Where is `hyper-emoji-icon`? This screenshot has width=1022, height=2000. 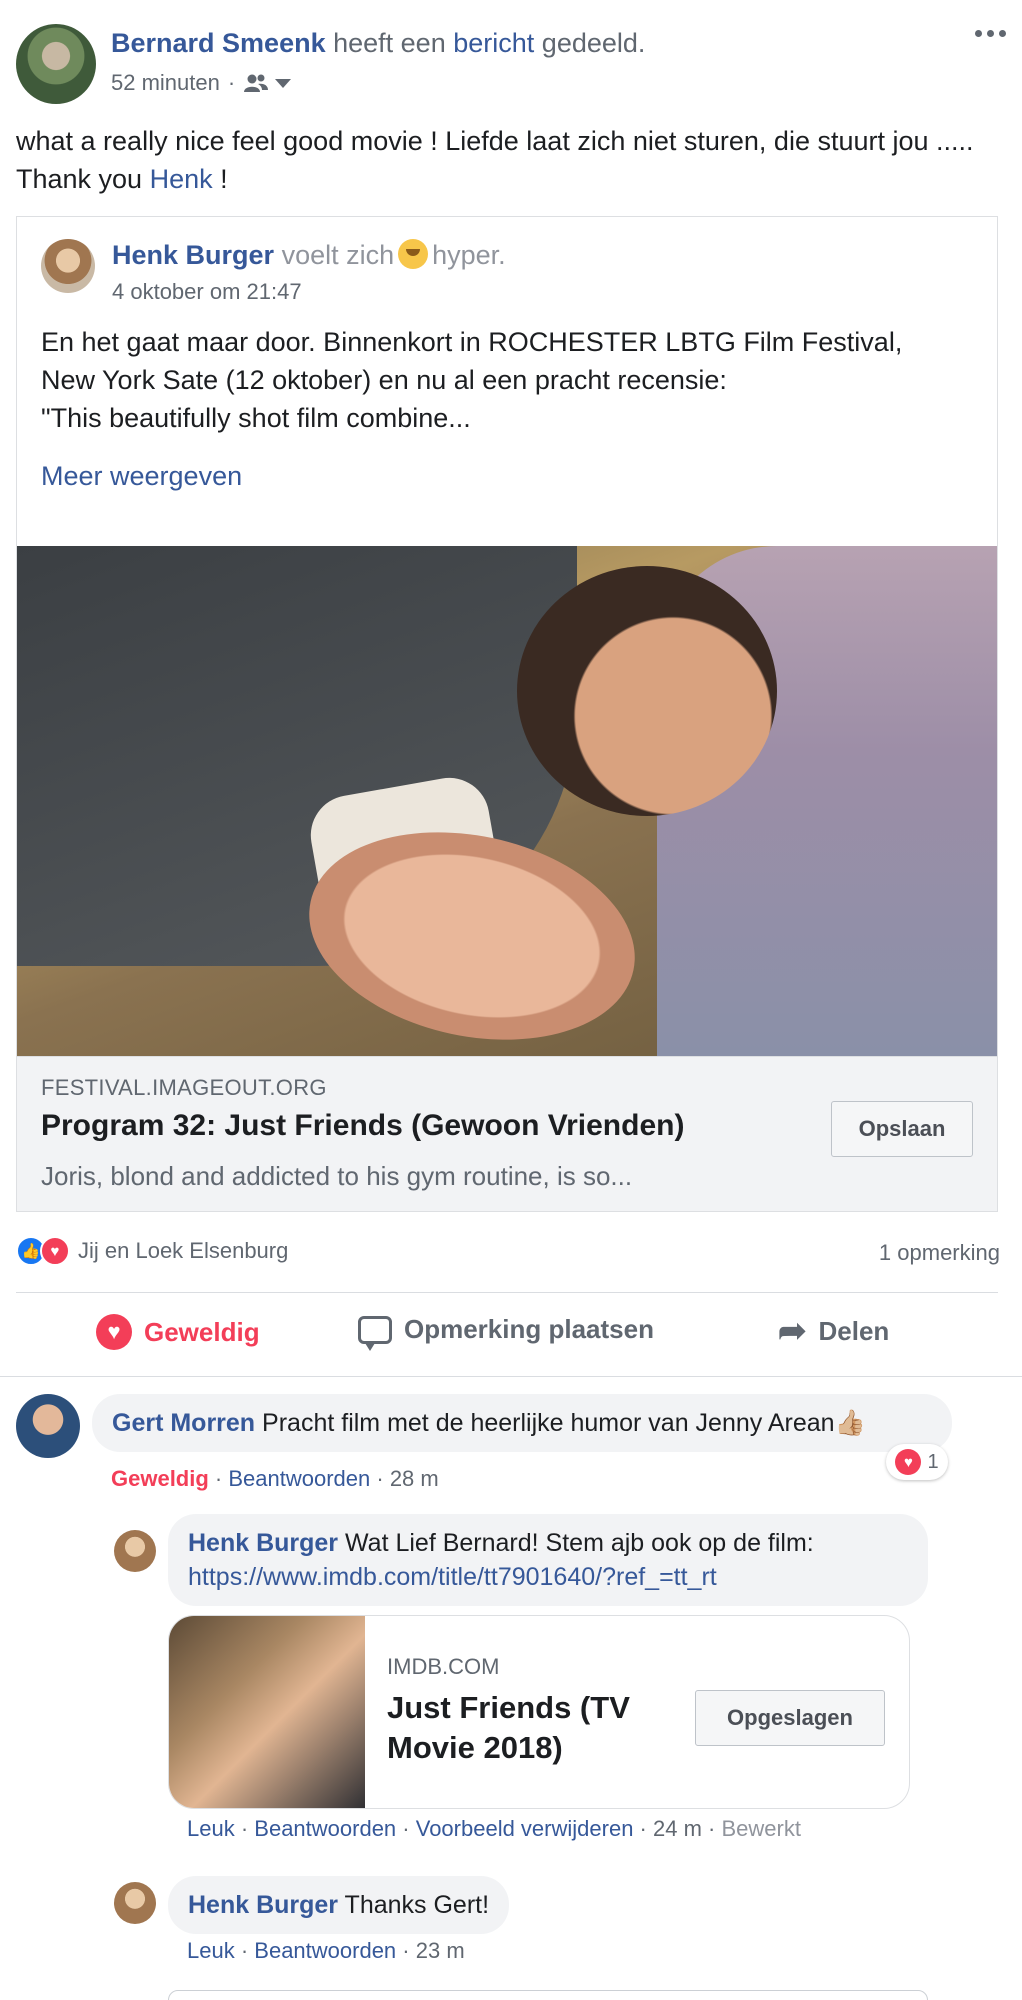 hyper-emoji-icon is located at coordinates (413, 254).